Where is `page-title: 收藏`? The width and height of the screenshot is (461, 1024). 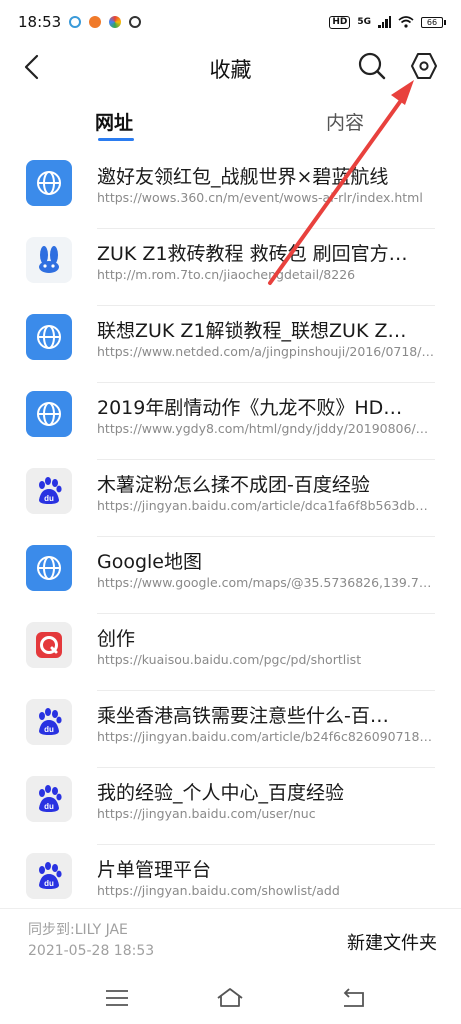 page-title: 收藏 is located at coordinates (230, 70).